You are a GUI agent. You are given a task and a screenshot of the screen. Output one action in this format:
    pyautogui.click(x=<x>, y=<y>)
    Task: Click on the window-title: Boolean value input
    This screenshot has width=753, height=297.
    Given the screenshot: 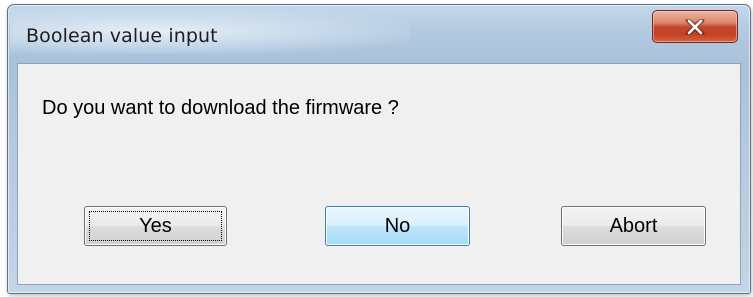 What is the action you would take?
    pyautogui.click(x=122, y=36)
    